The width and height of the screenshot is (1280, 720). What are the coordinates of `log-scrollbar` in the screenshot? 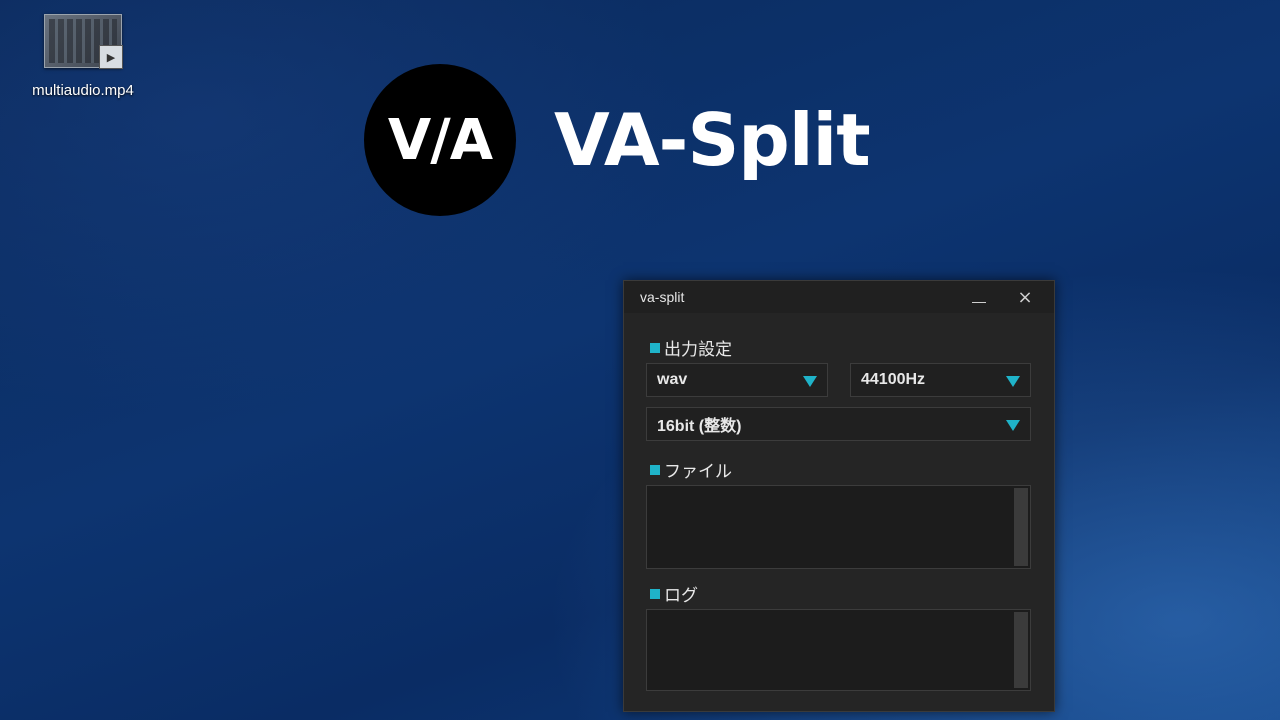 It's located at (1021, 650).